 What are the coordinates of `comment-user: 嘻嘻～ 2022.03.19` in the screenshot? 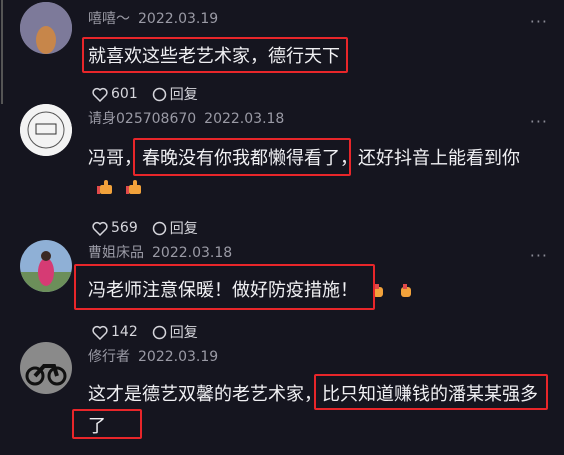 It's located at (153, 18).